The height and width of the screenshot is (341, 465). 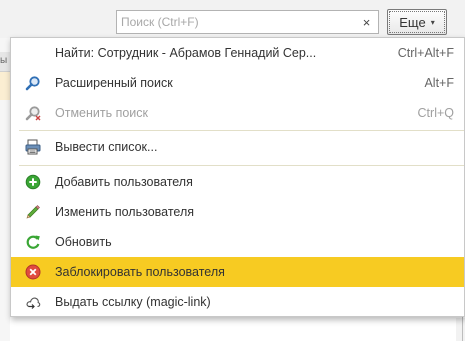 I want to click on cancel-search-icon, so click(x=33, y=113).